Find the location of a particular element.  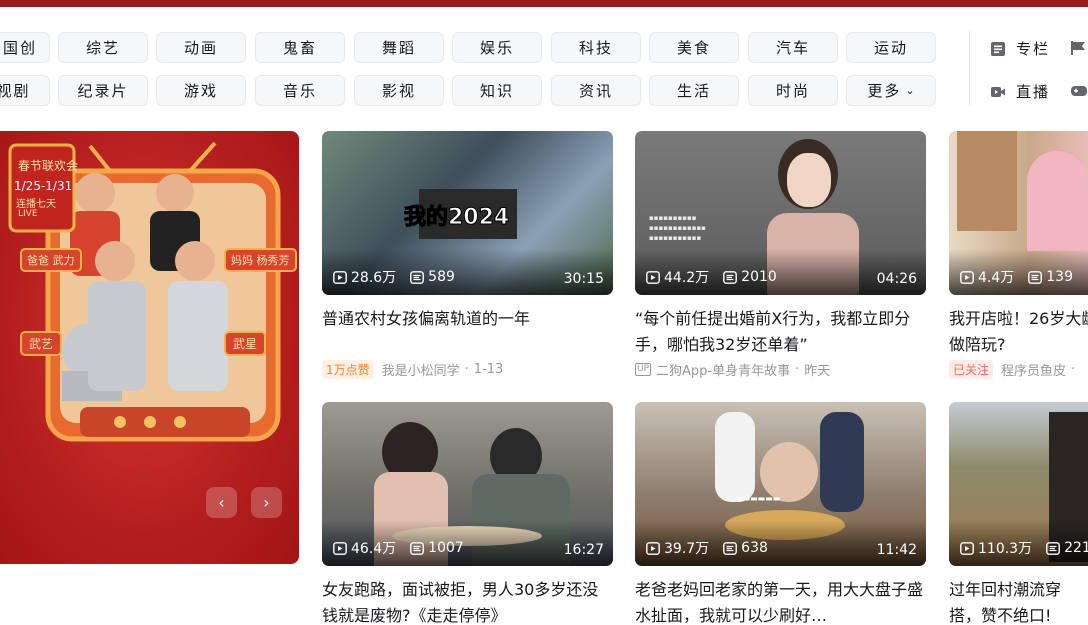

channel-keji: 科技 is located at coordinates (596, 47).